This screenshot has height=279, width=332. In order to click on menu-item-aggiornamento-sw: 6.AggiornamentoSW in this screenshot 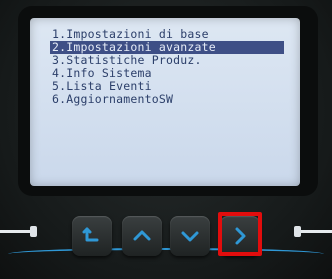, I will do `click(167, 99)`.